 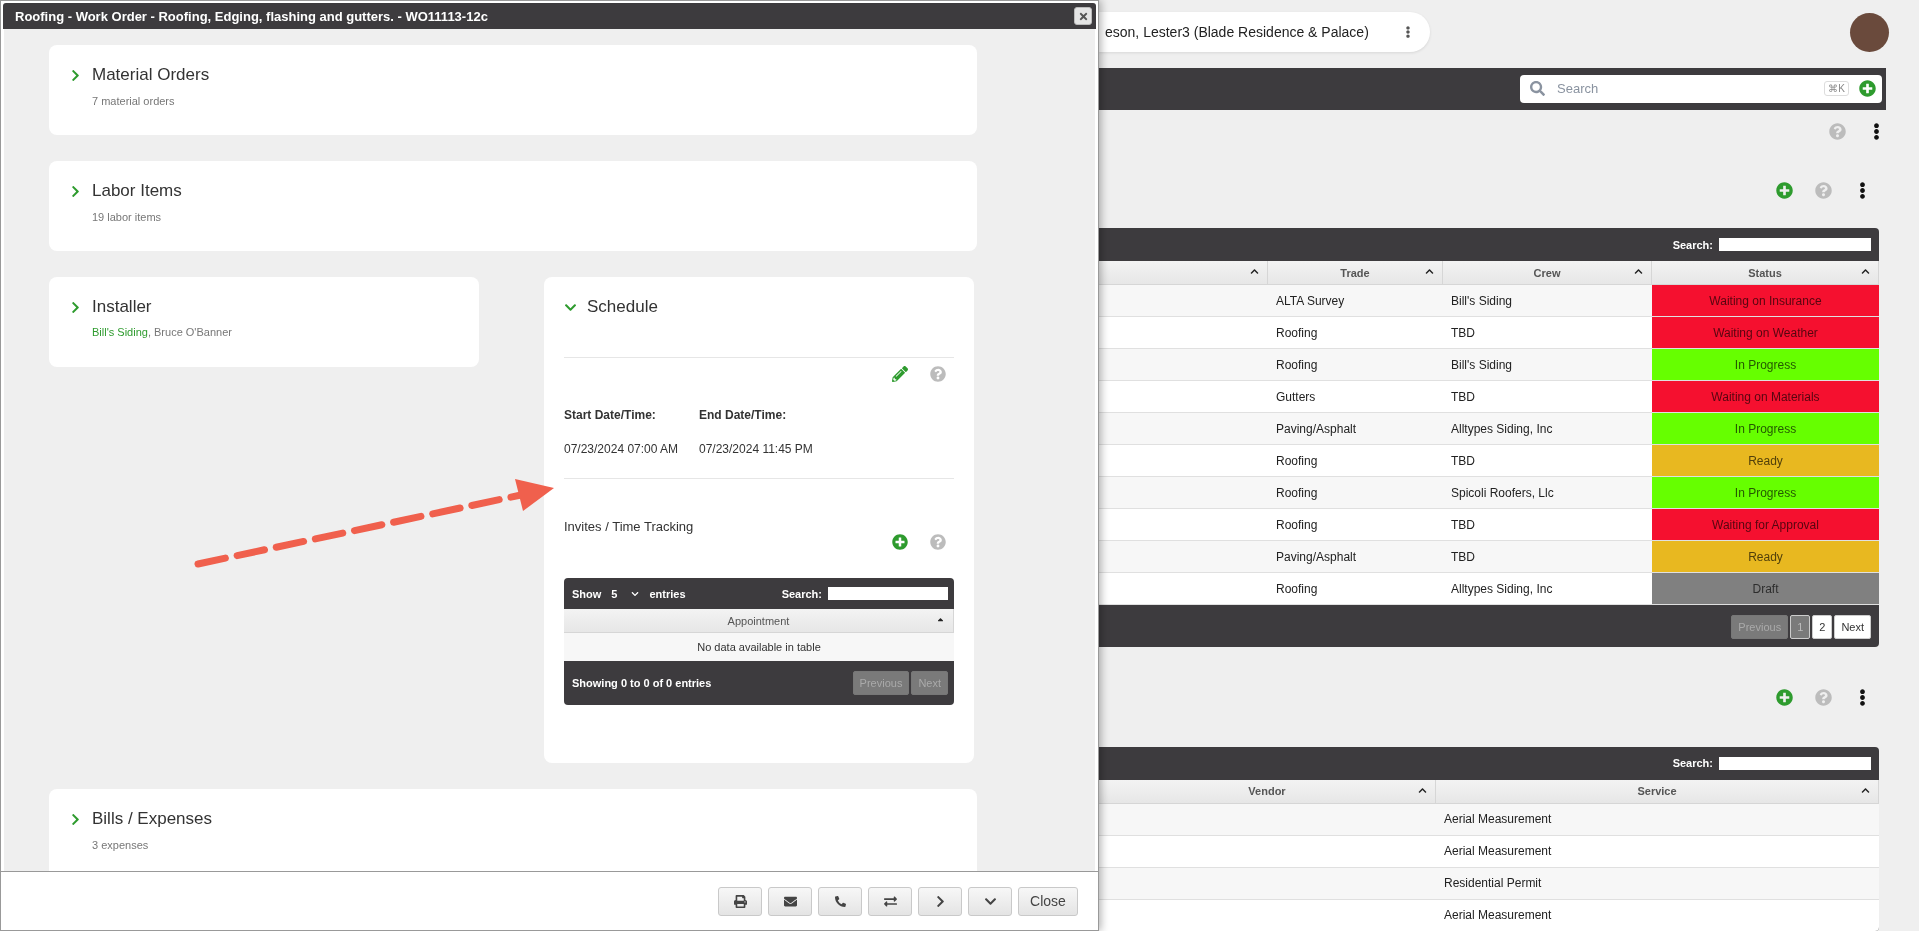 I want to click on chevron-down-button, so click(x=990, y=901).